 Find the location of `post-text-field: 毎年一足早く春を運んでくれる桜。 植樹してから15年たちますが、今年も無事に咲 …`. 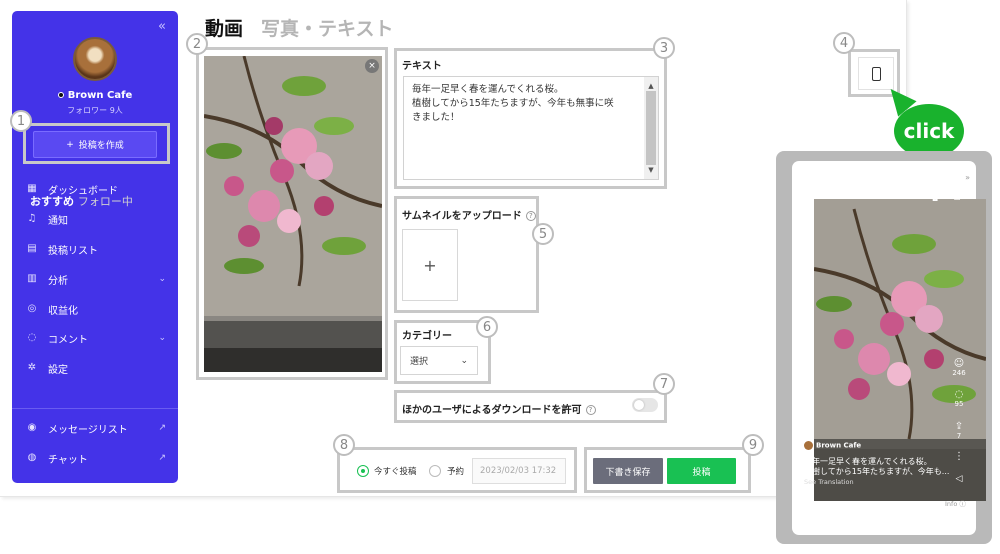

post-text-field: 毎年一足早く春を運んでくれる桜。 植樹してから15年たちますが、今年も無事に咲 … is located at coordinates (531, 128).